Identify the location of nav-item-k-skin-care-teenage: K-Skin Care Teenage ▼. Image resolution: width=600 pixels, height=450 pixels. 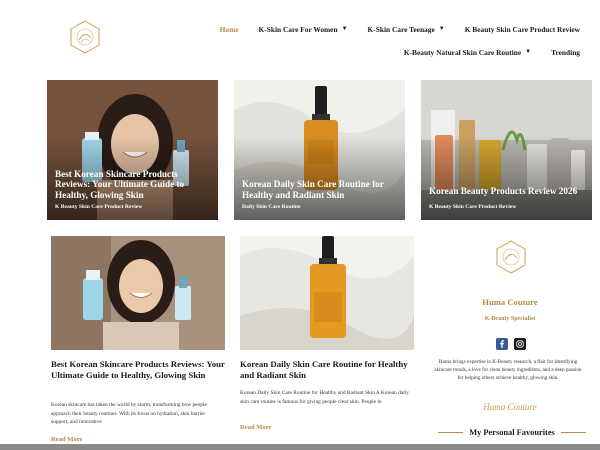
(406, 29).